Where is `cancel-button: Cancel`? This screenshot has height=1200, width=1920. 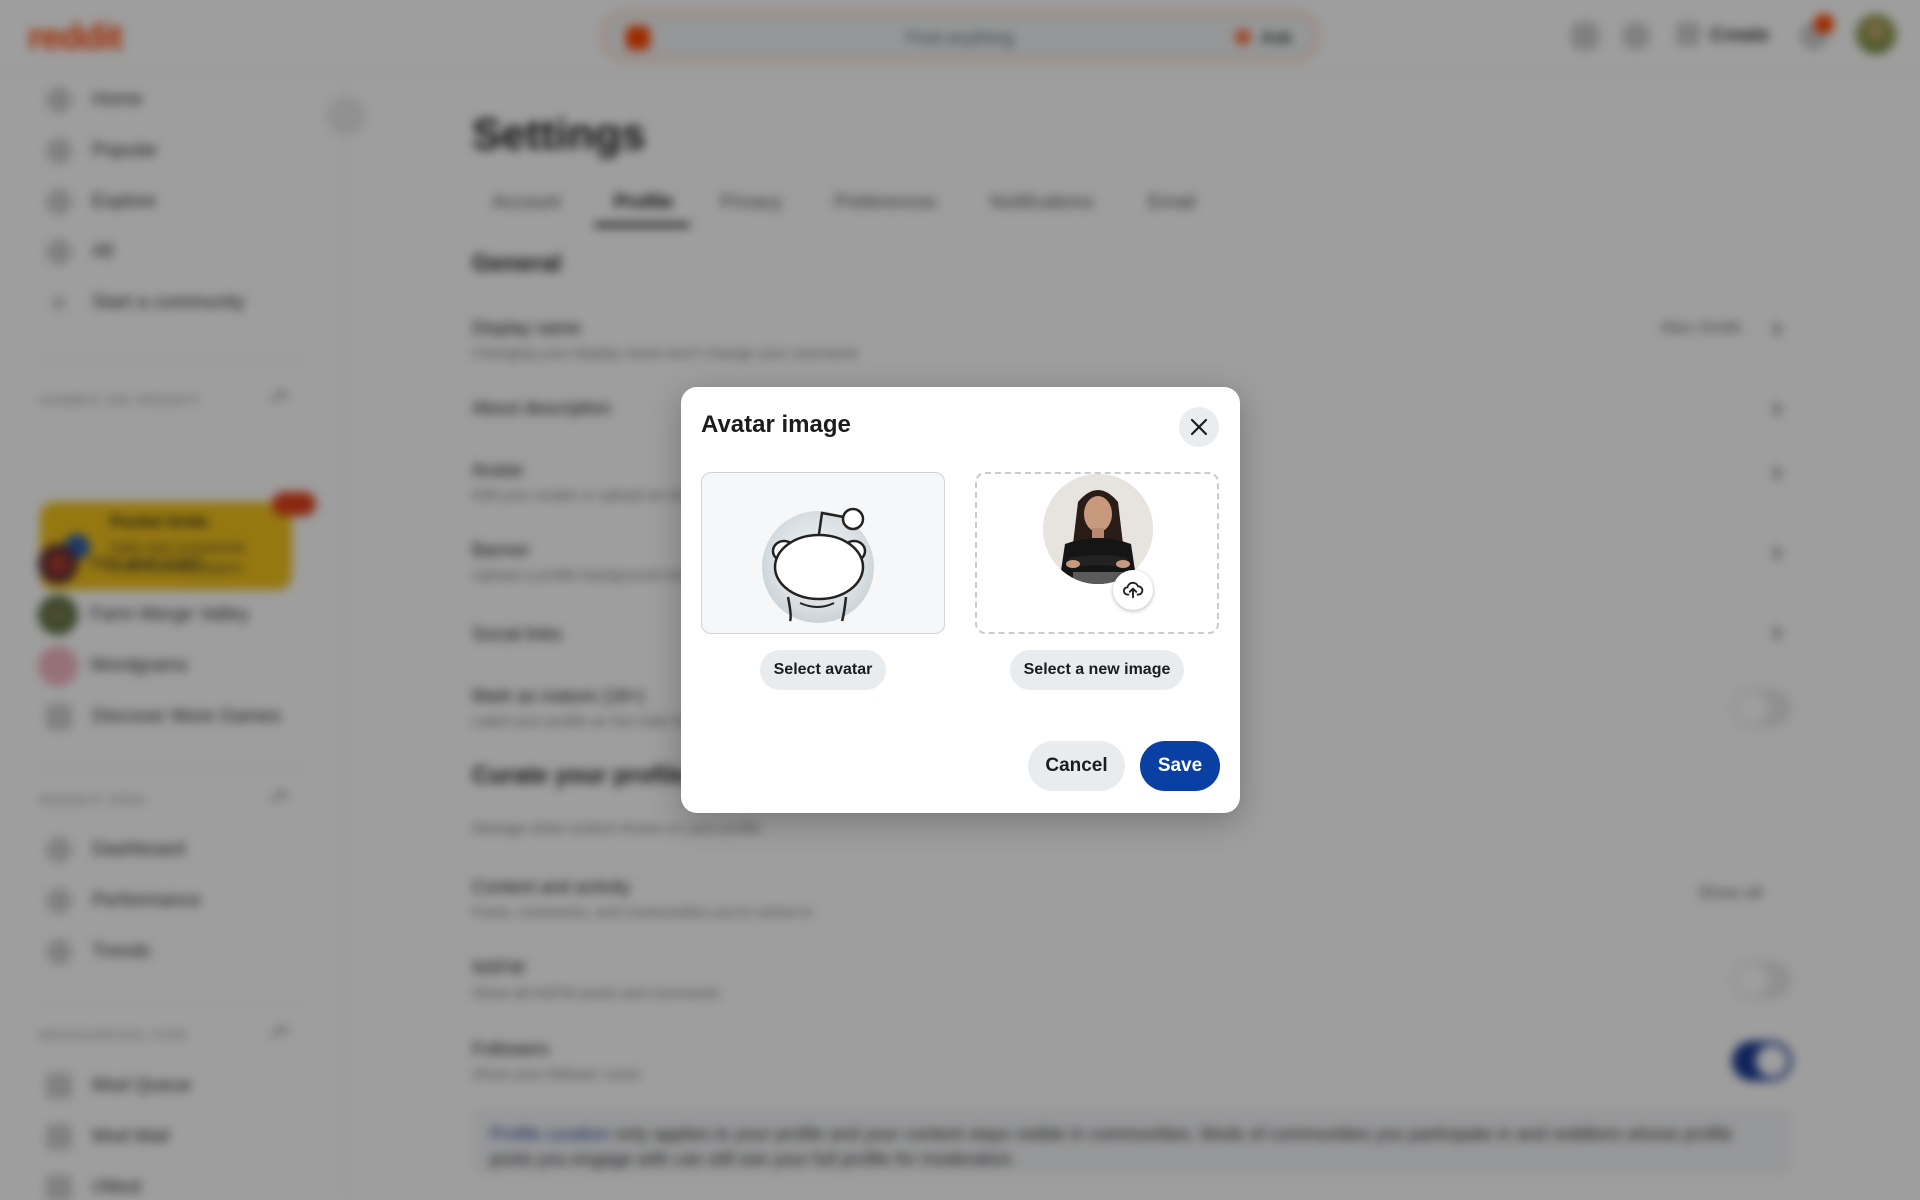 cancel-button: Cancel is located at coordinates (1076, 766).